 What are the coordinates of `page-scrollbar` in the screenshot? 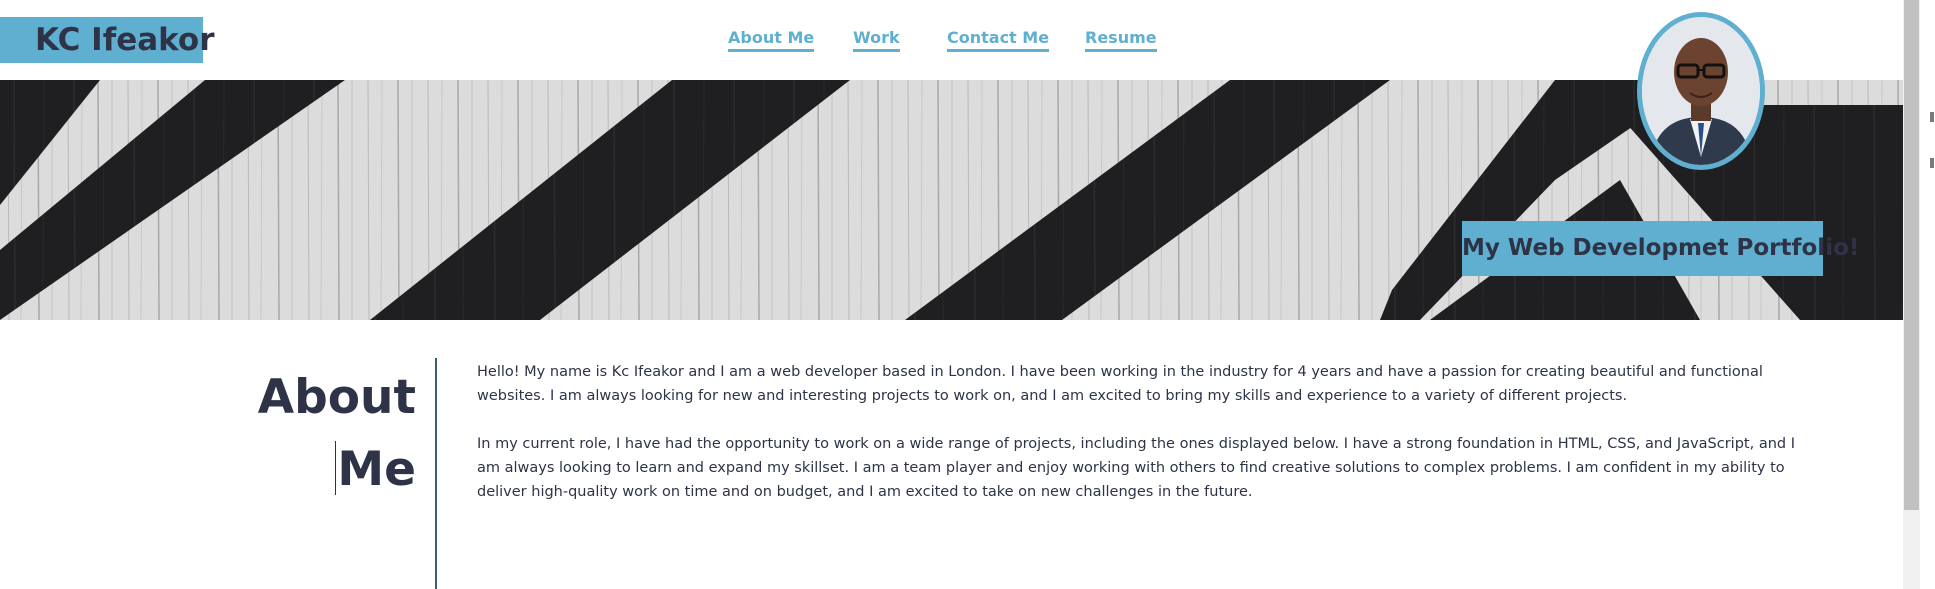 It's located at (1919, 294).